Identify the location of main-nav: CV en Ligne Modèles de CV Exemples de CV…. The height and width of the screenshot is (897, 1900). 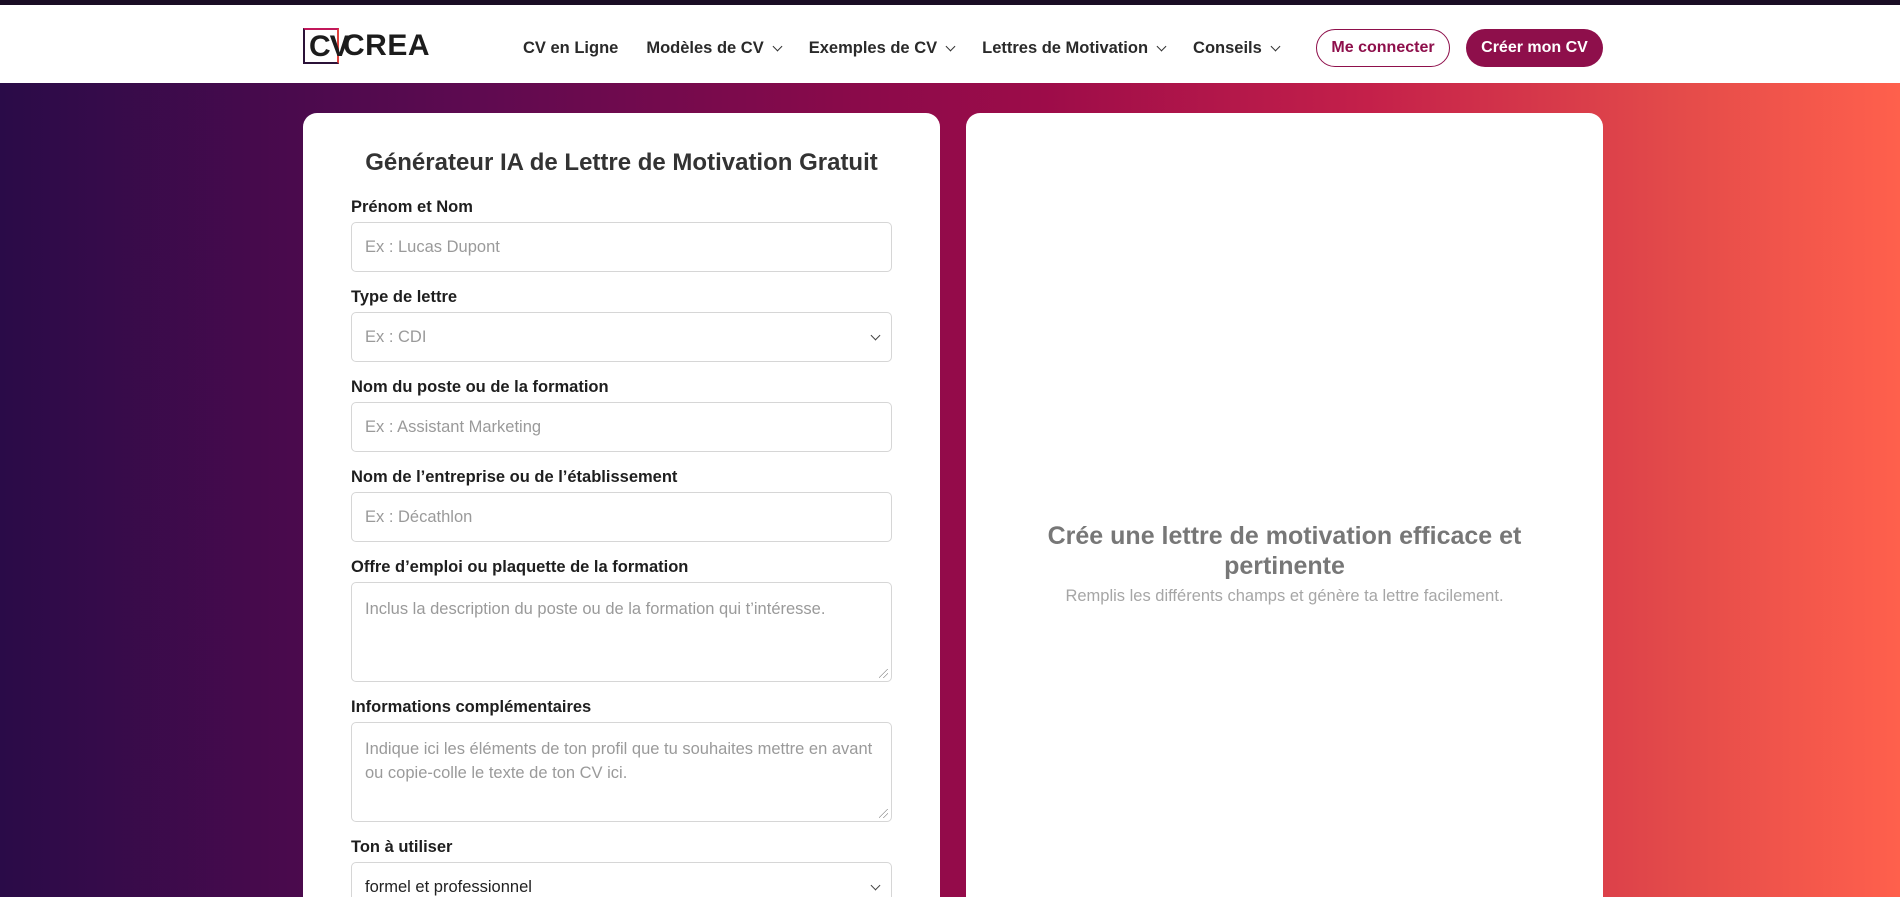
(915, 48).